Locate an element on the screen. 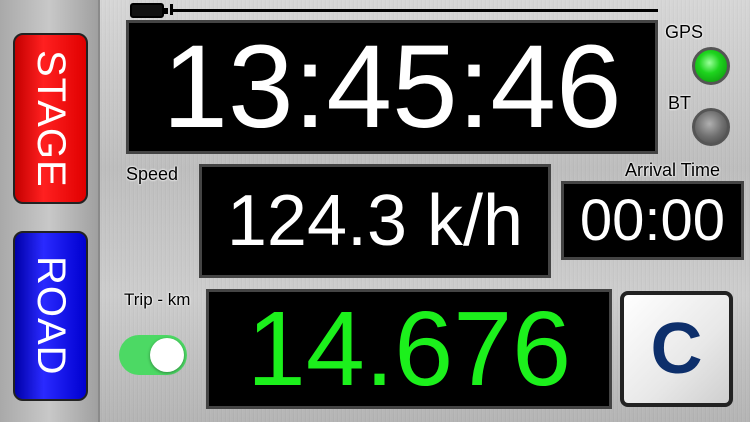 This screenshot has width=750, height=422. speed-label: Speed is located at coordinates (152, 174).